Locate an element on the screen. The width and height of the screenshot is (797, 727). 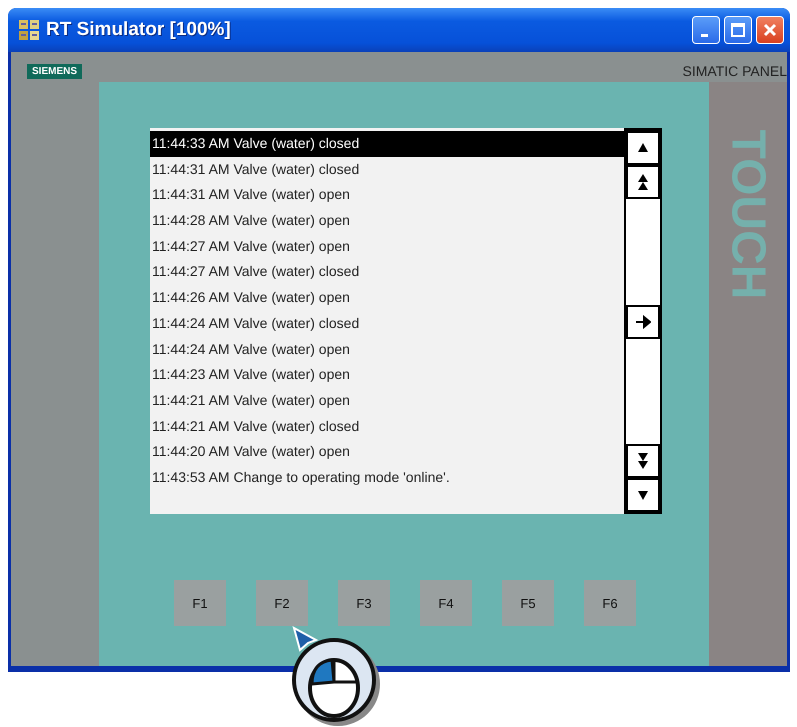
window-title: RT Simulator [100%] is located at coordinates (139, 30).